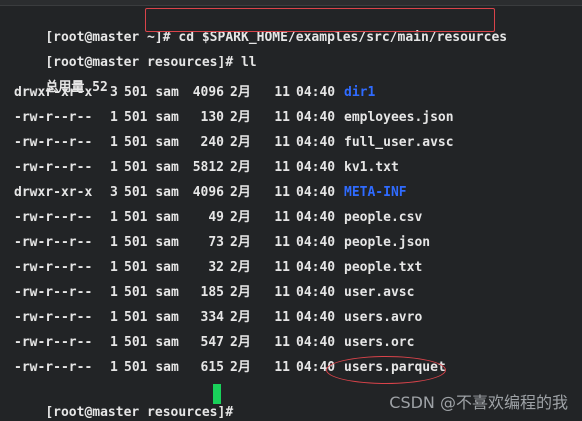 The width and height of the screenshot is (582, 421). Describe the element at coordinates (127, 401) in the screenshot. I see `terminal-line-final: [root@master resources]#` at that location.